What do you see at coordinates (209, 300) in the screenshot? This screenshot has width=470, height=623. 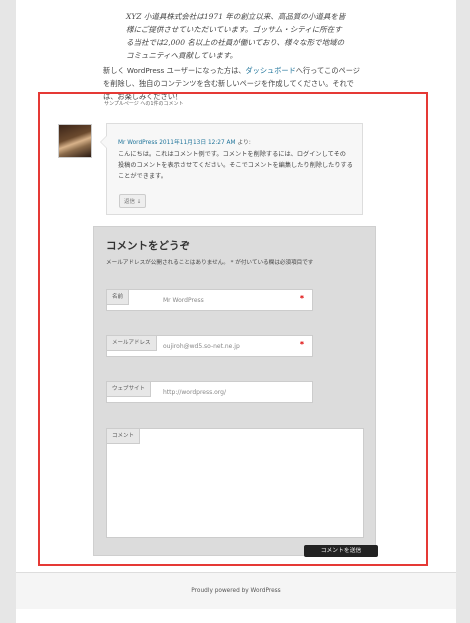 I see `name-field: 名前 Mr WordPress *` at bounding box center [209, 300].